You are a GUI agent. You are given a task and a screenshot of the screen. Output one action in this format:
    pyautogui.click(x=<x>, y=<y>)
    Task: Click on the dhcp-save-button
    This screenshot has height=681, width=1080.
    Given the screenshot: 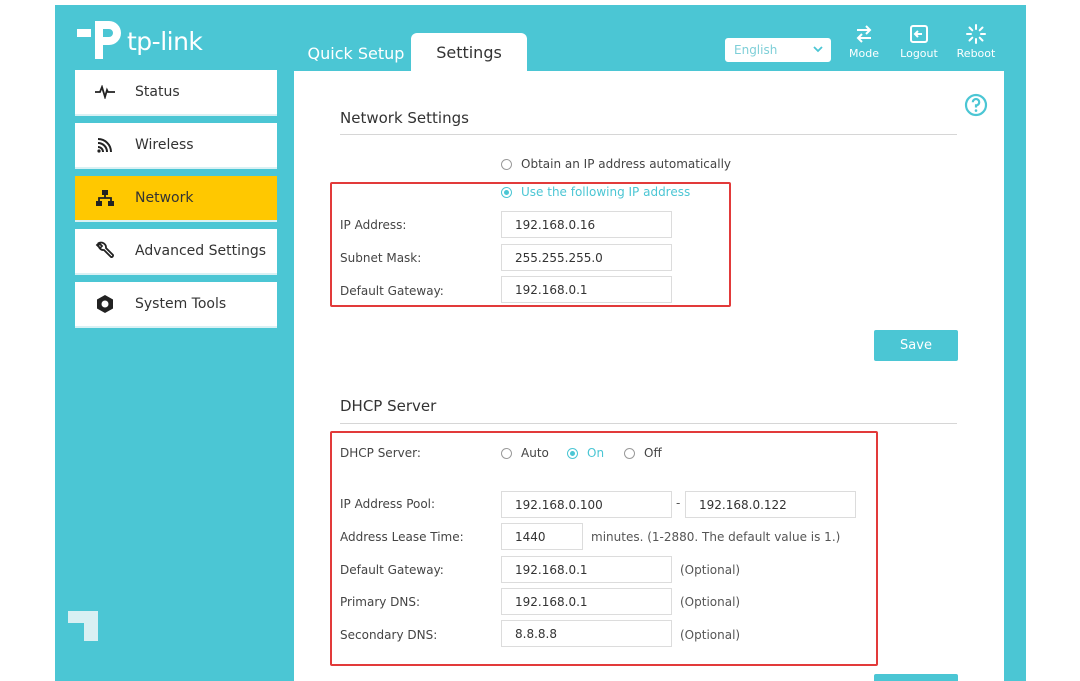 What is the action you would take?
    pyautogui.click(x=916, y=677)
    